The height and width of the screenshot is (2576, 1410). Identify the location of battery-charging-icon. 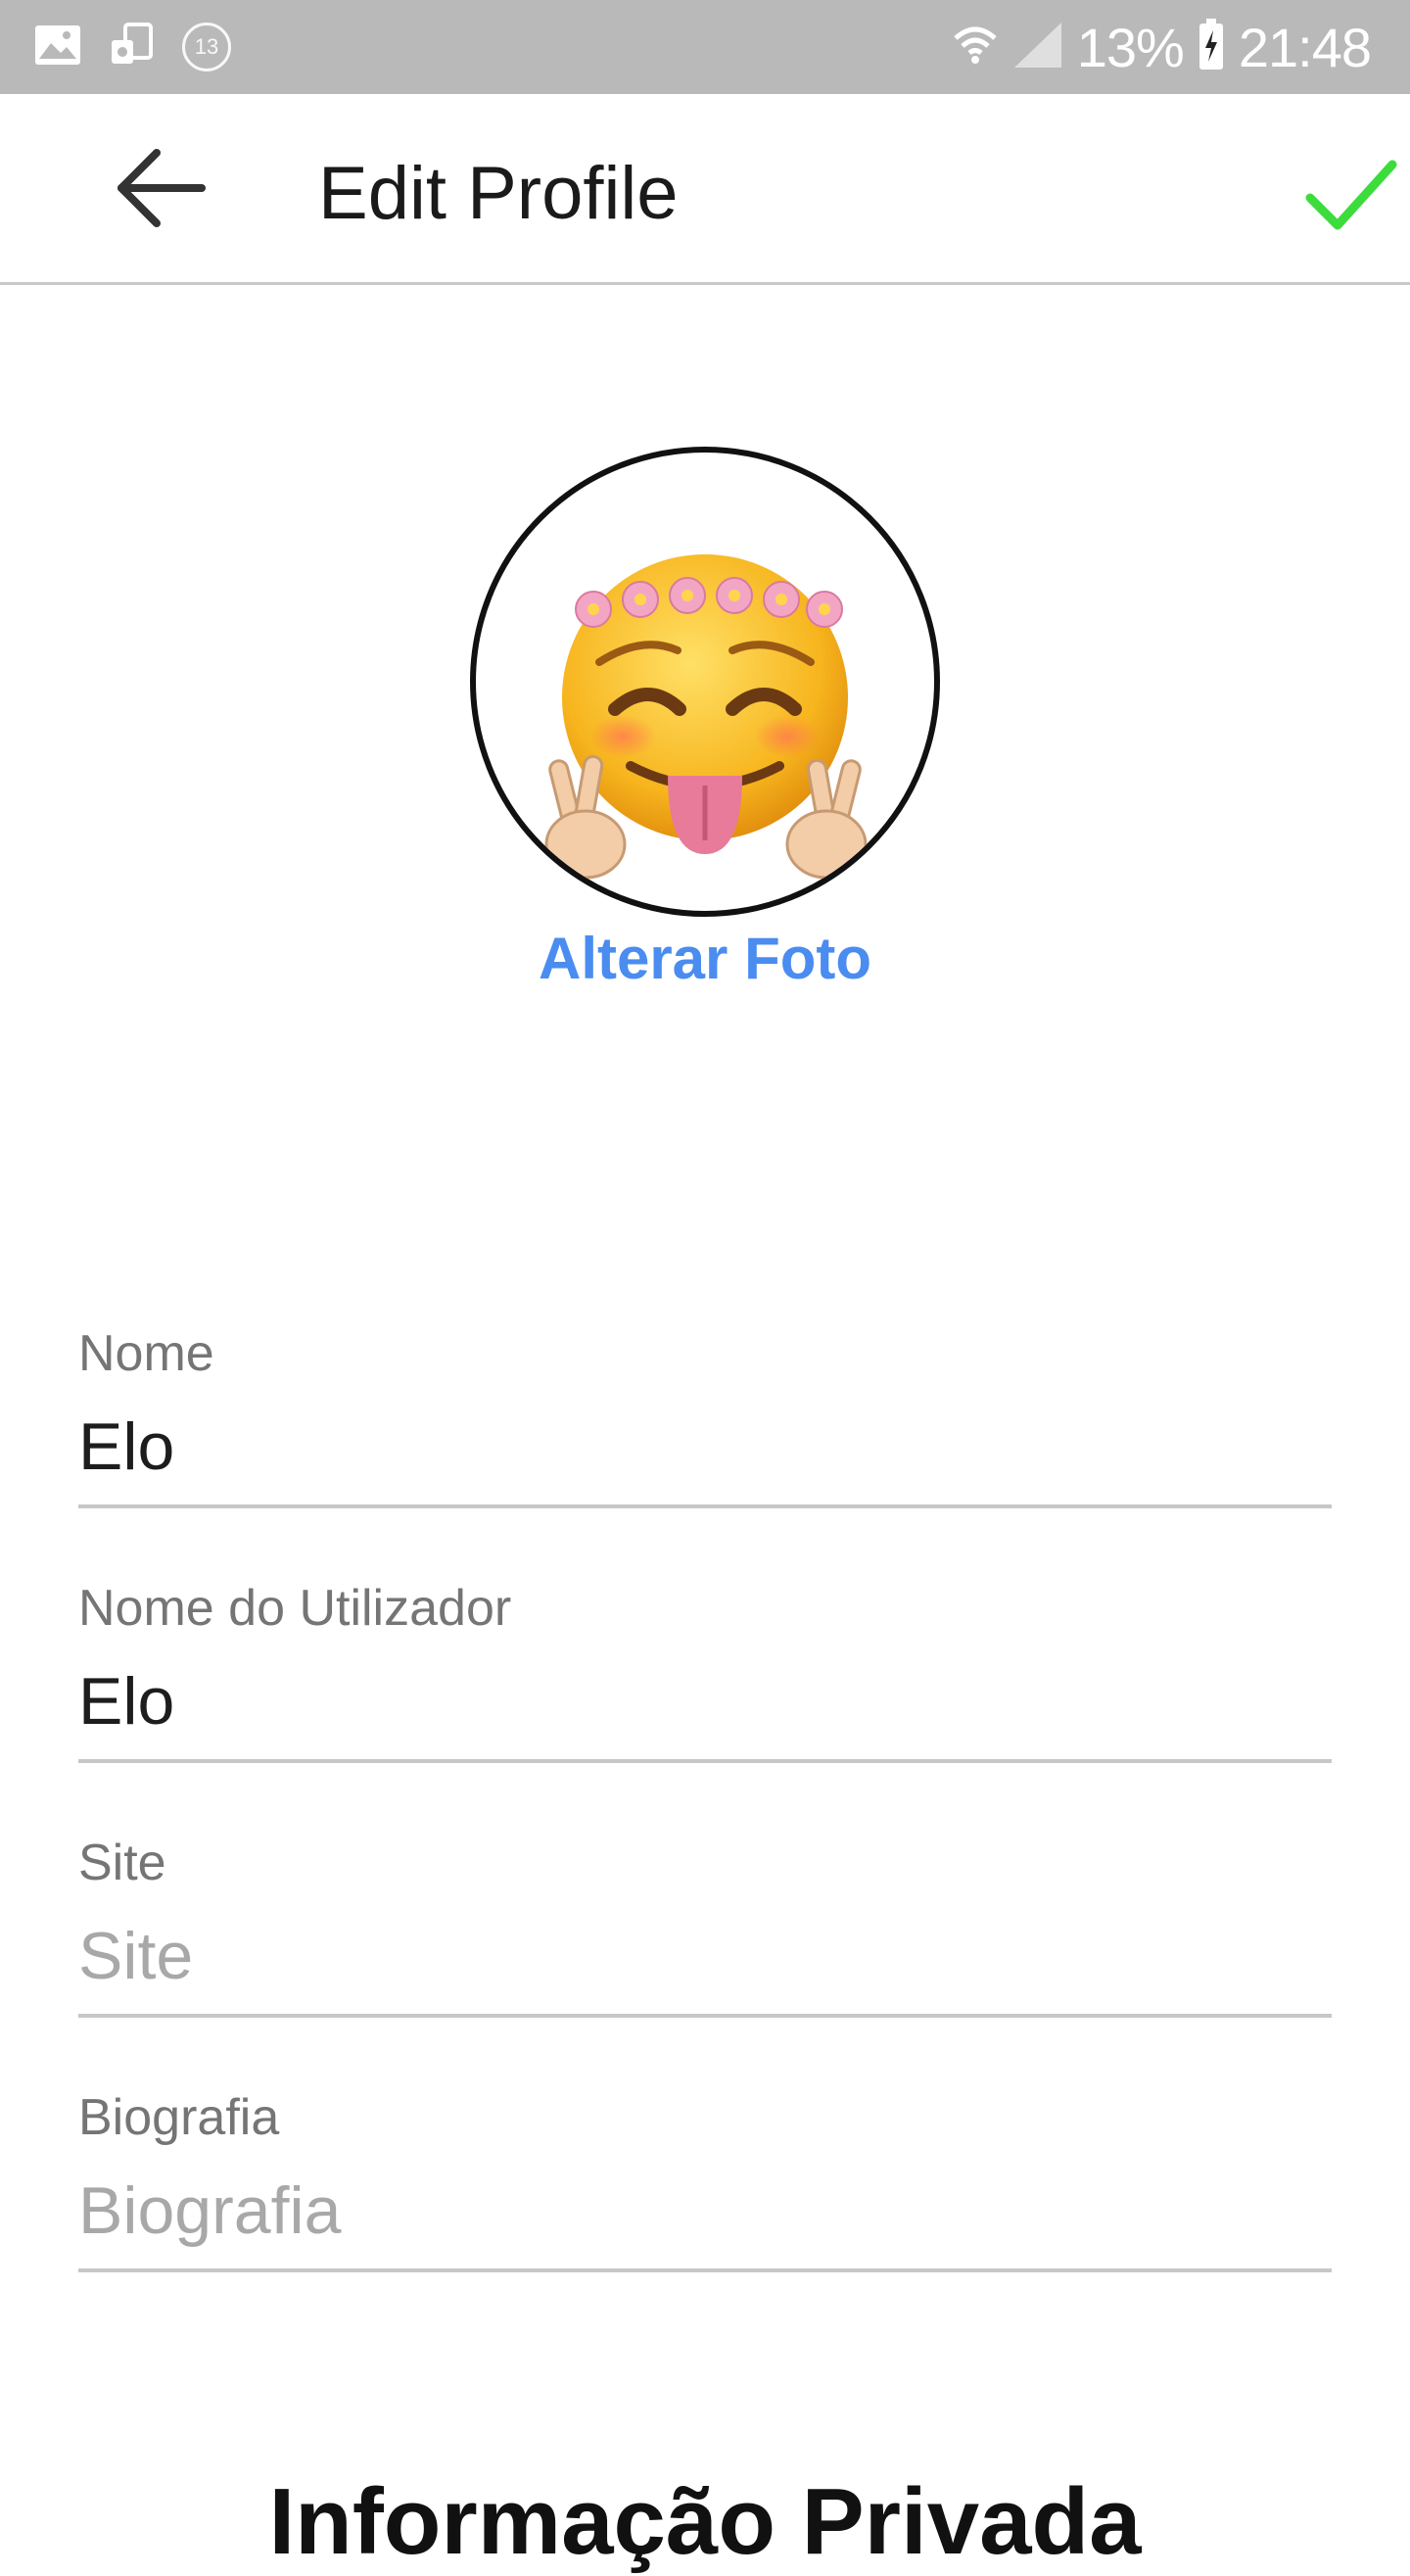
(1211, 47).